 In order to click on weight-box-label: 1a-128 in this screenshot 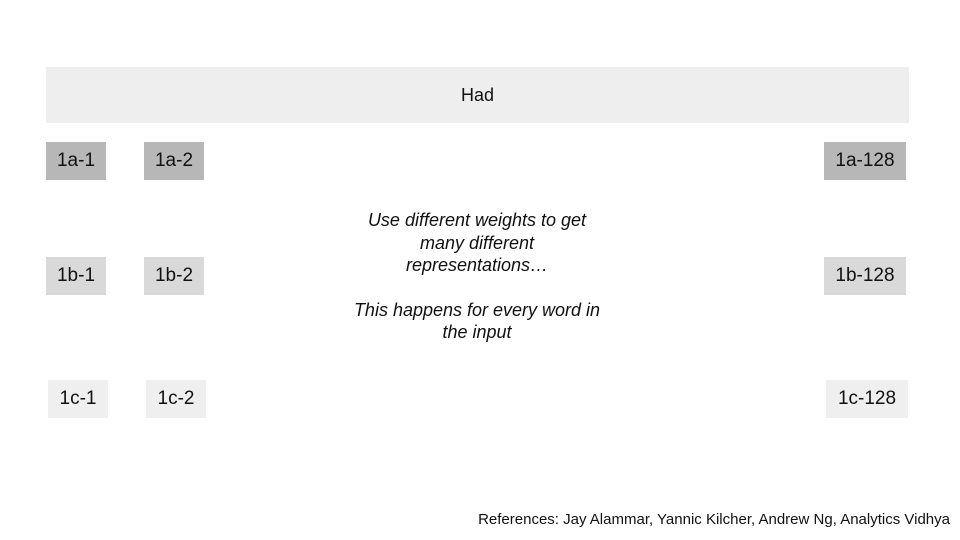, I will do `click(865, 160)`.